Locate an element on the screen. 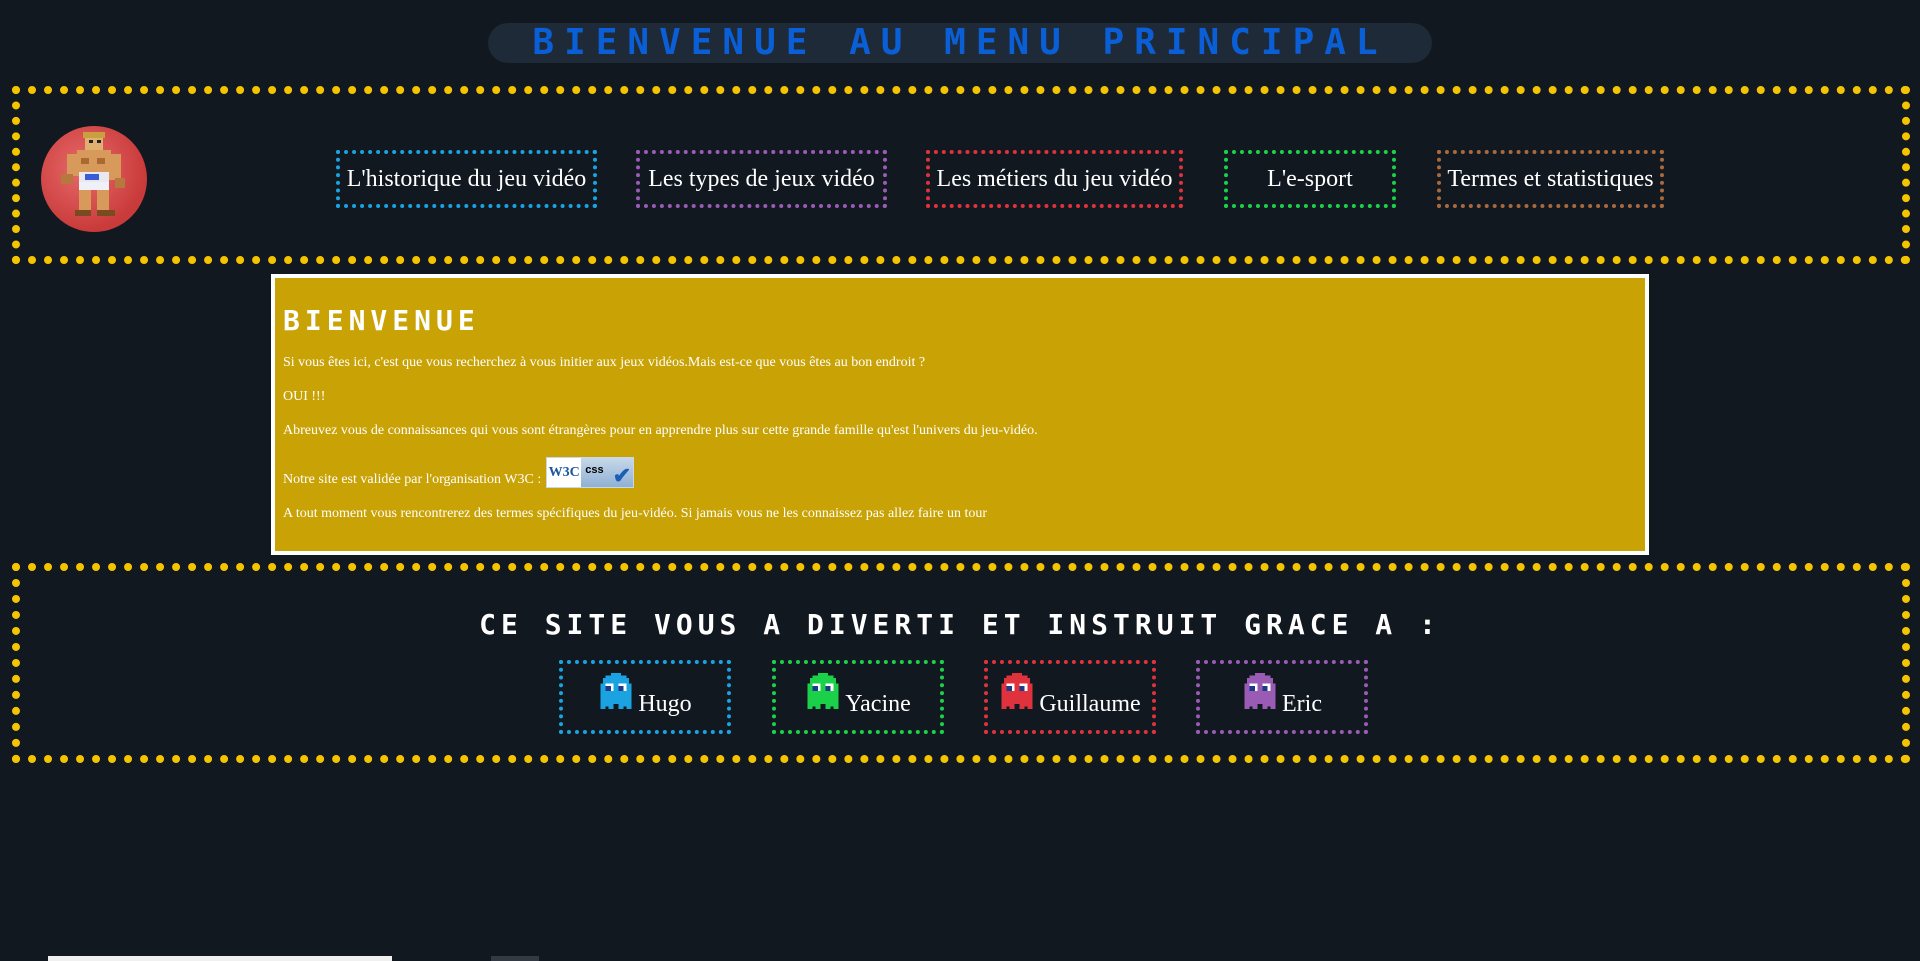 Image resolution: width=1920 pixels, height=961 pixels. author-name: Eric is located at coordinates (1302, 703).